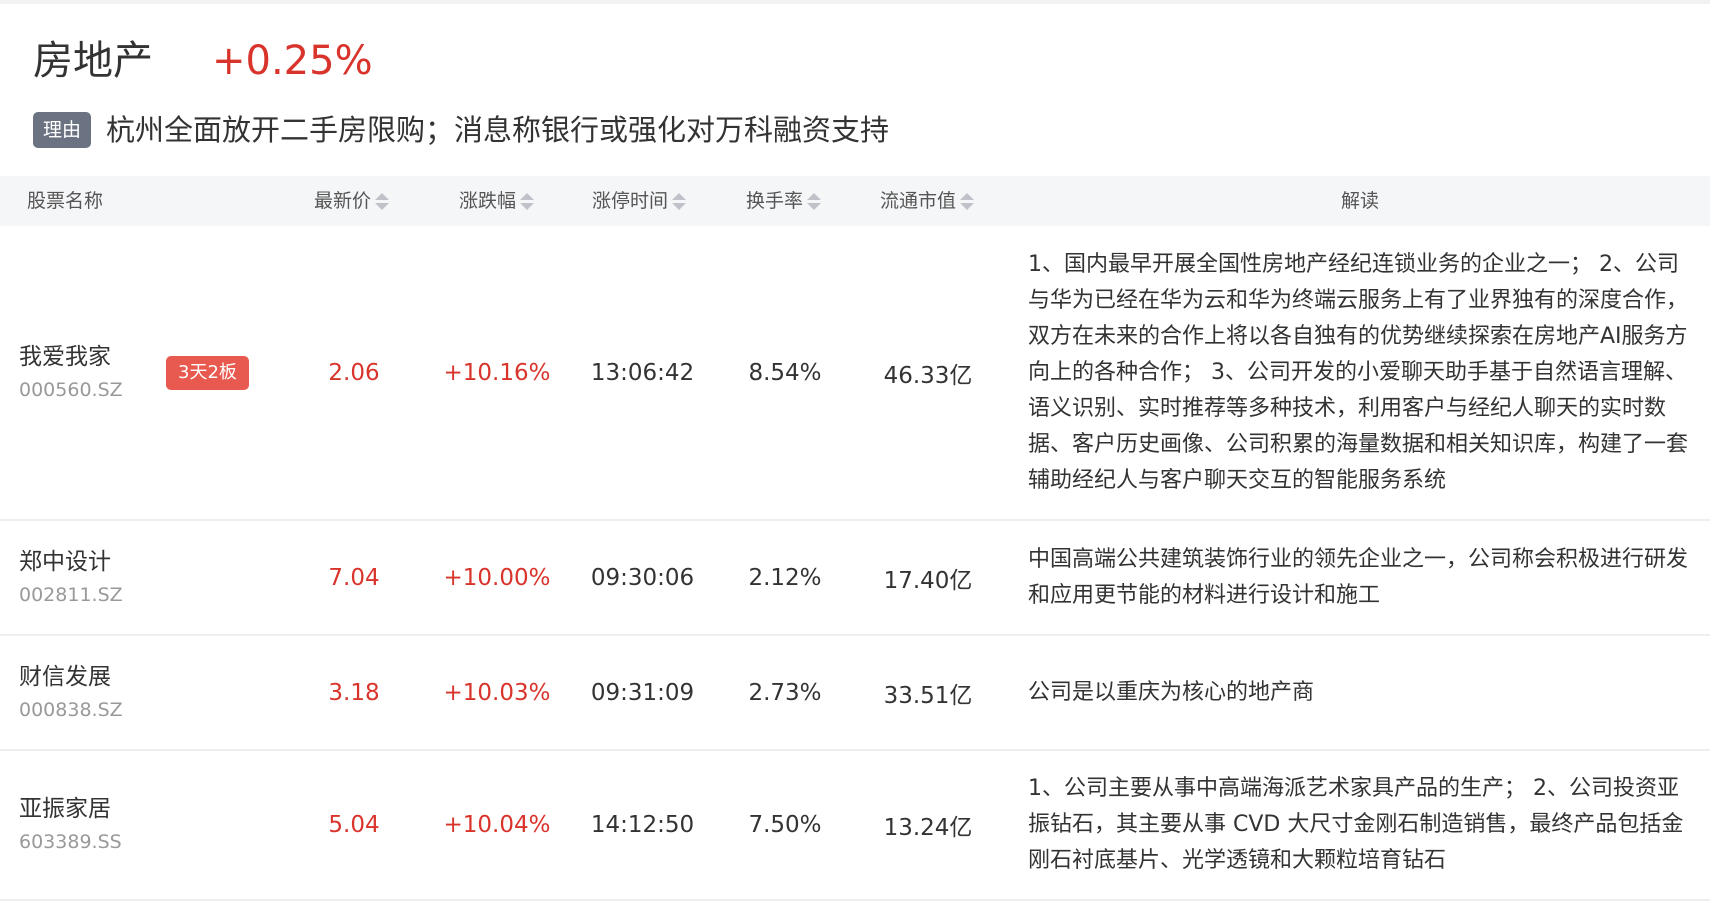 The width and height of the screenshot is (1710, 910). What do you see at coordinates (928, 828) in the screenshot?
I see `market-cap: 13.24亿` at bounding box center [928, 828].